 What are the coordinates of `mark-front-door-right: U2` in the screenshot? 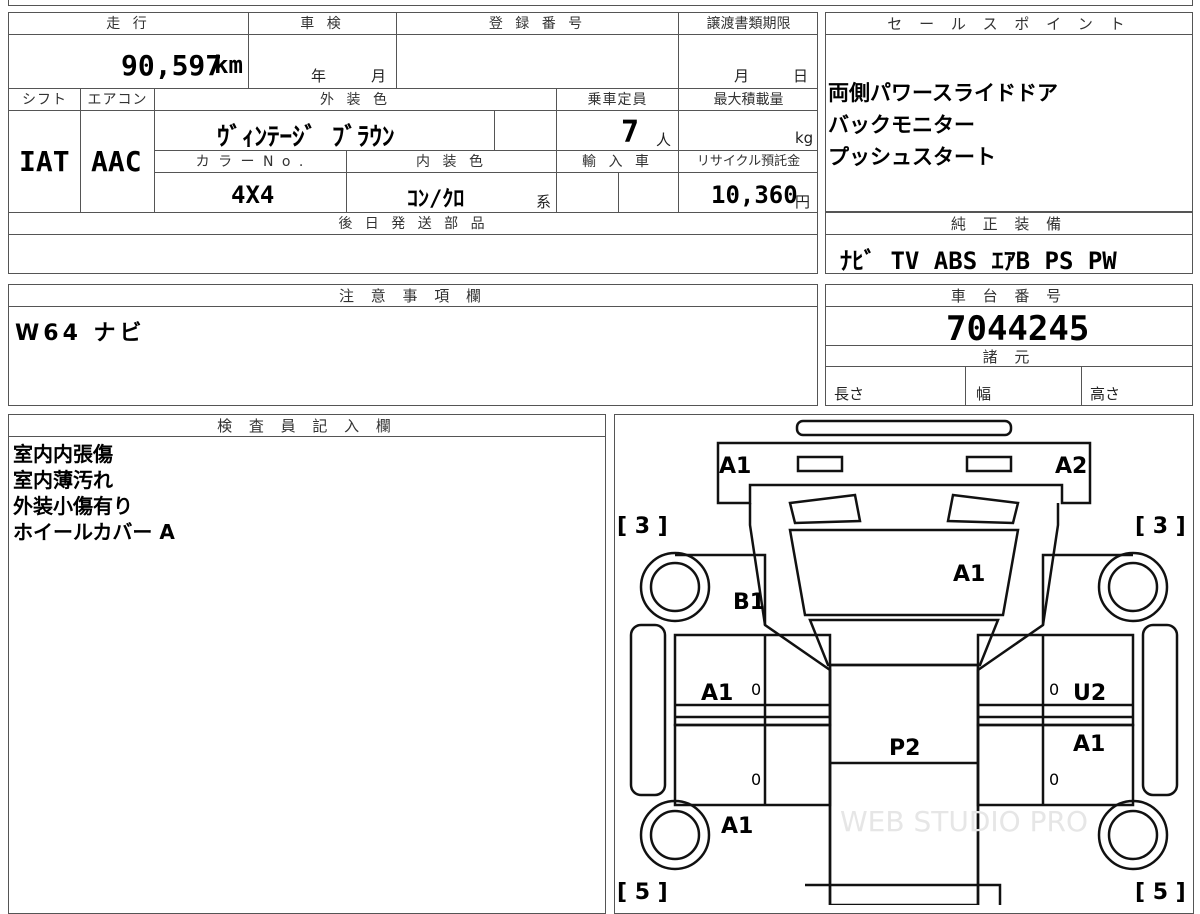 It's located at (1089, 693).